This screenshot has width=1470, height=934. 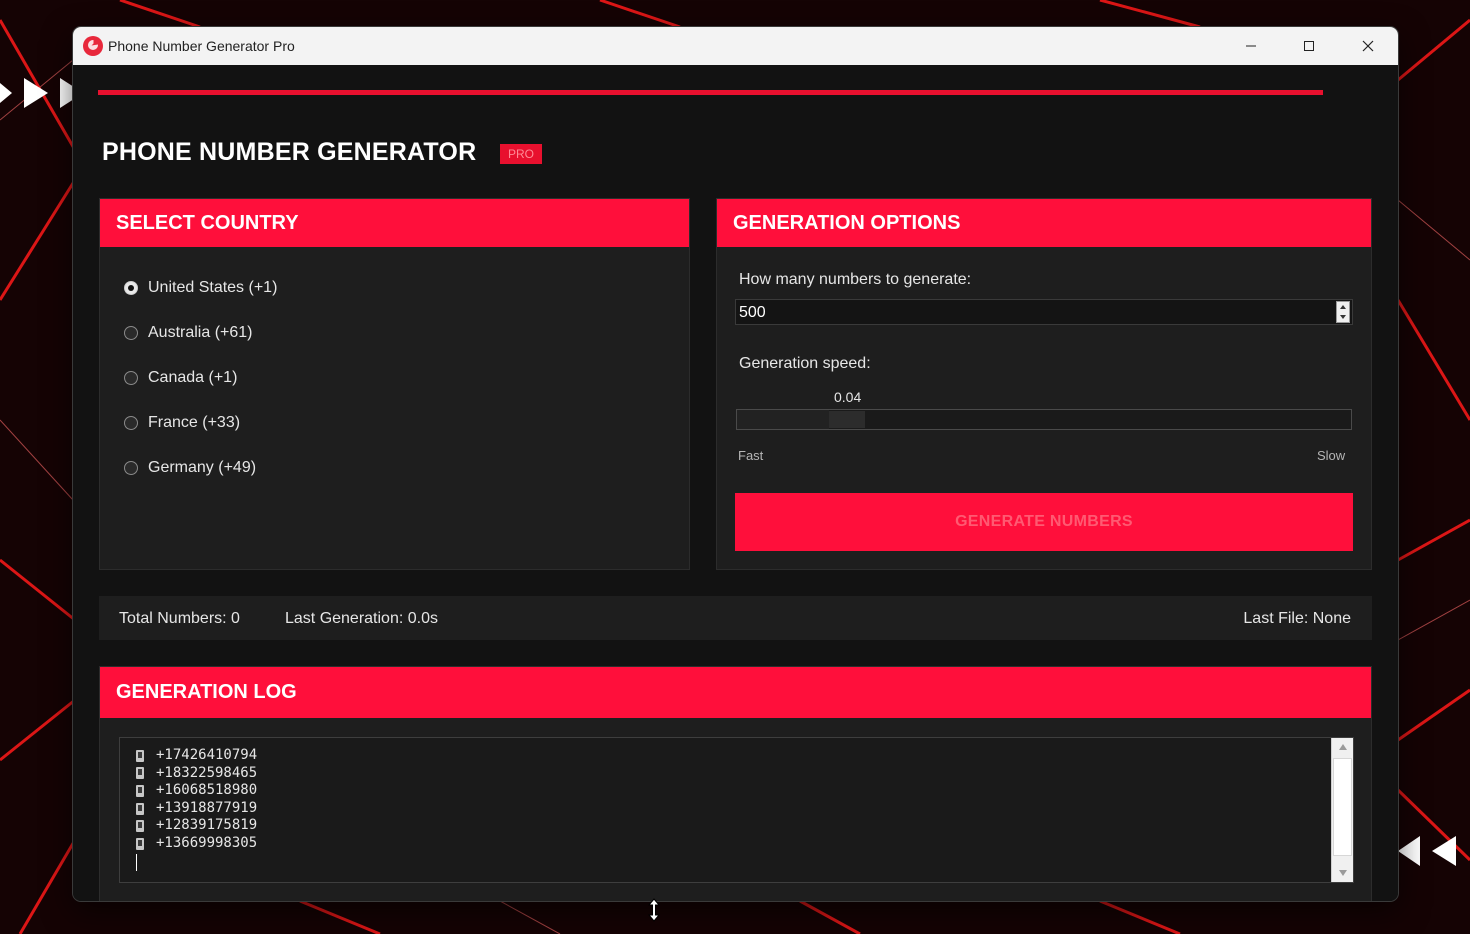 What do you see at coordinates (847, 419) in the screenshot?
I see `slider-thumb` at bounding box center [847, 419].